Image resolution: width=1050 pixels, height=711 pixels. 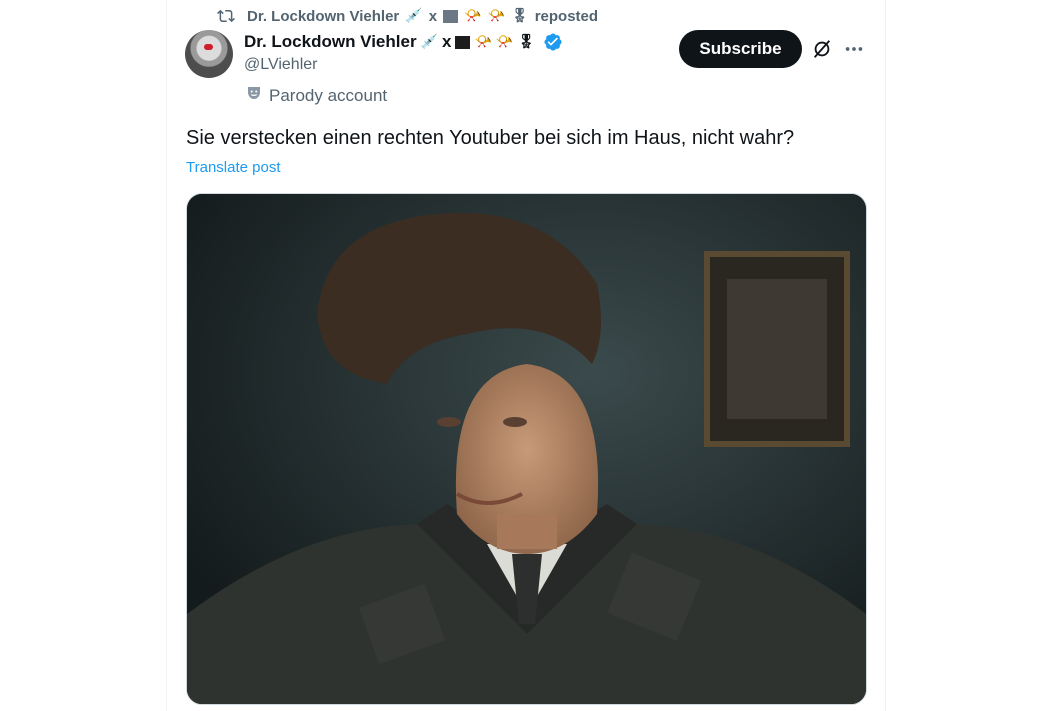 I want to click on grok-icon, so click(x=822, y=49).